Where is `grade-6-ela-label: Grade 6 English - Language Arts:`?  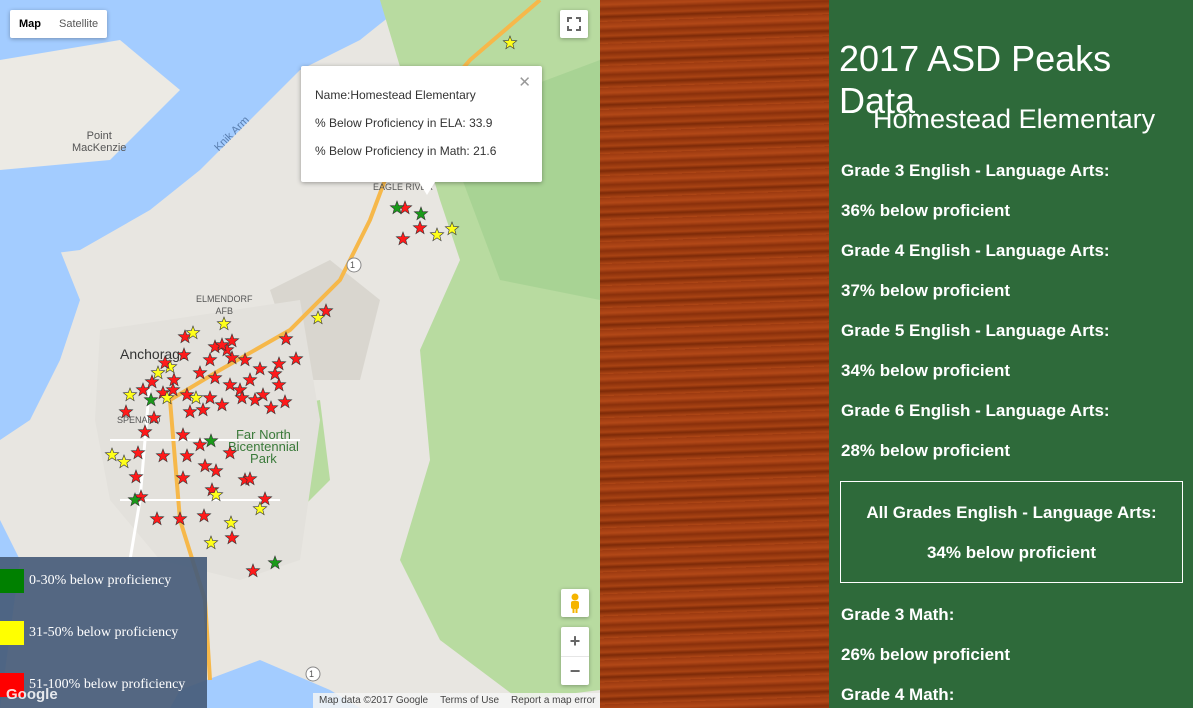
grade-6-ela-label: Grade 6 English - Language Arts: is located at coordinates (975, 410).